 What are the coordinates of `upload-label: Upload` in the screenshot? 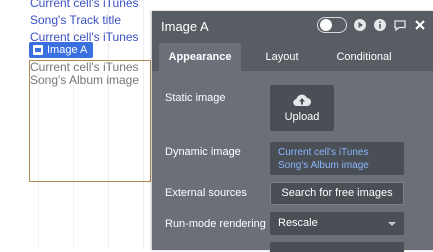 It's located at (302, 117).